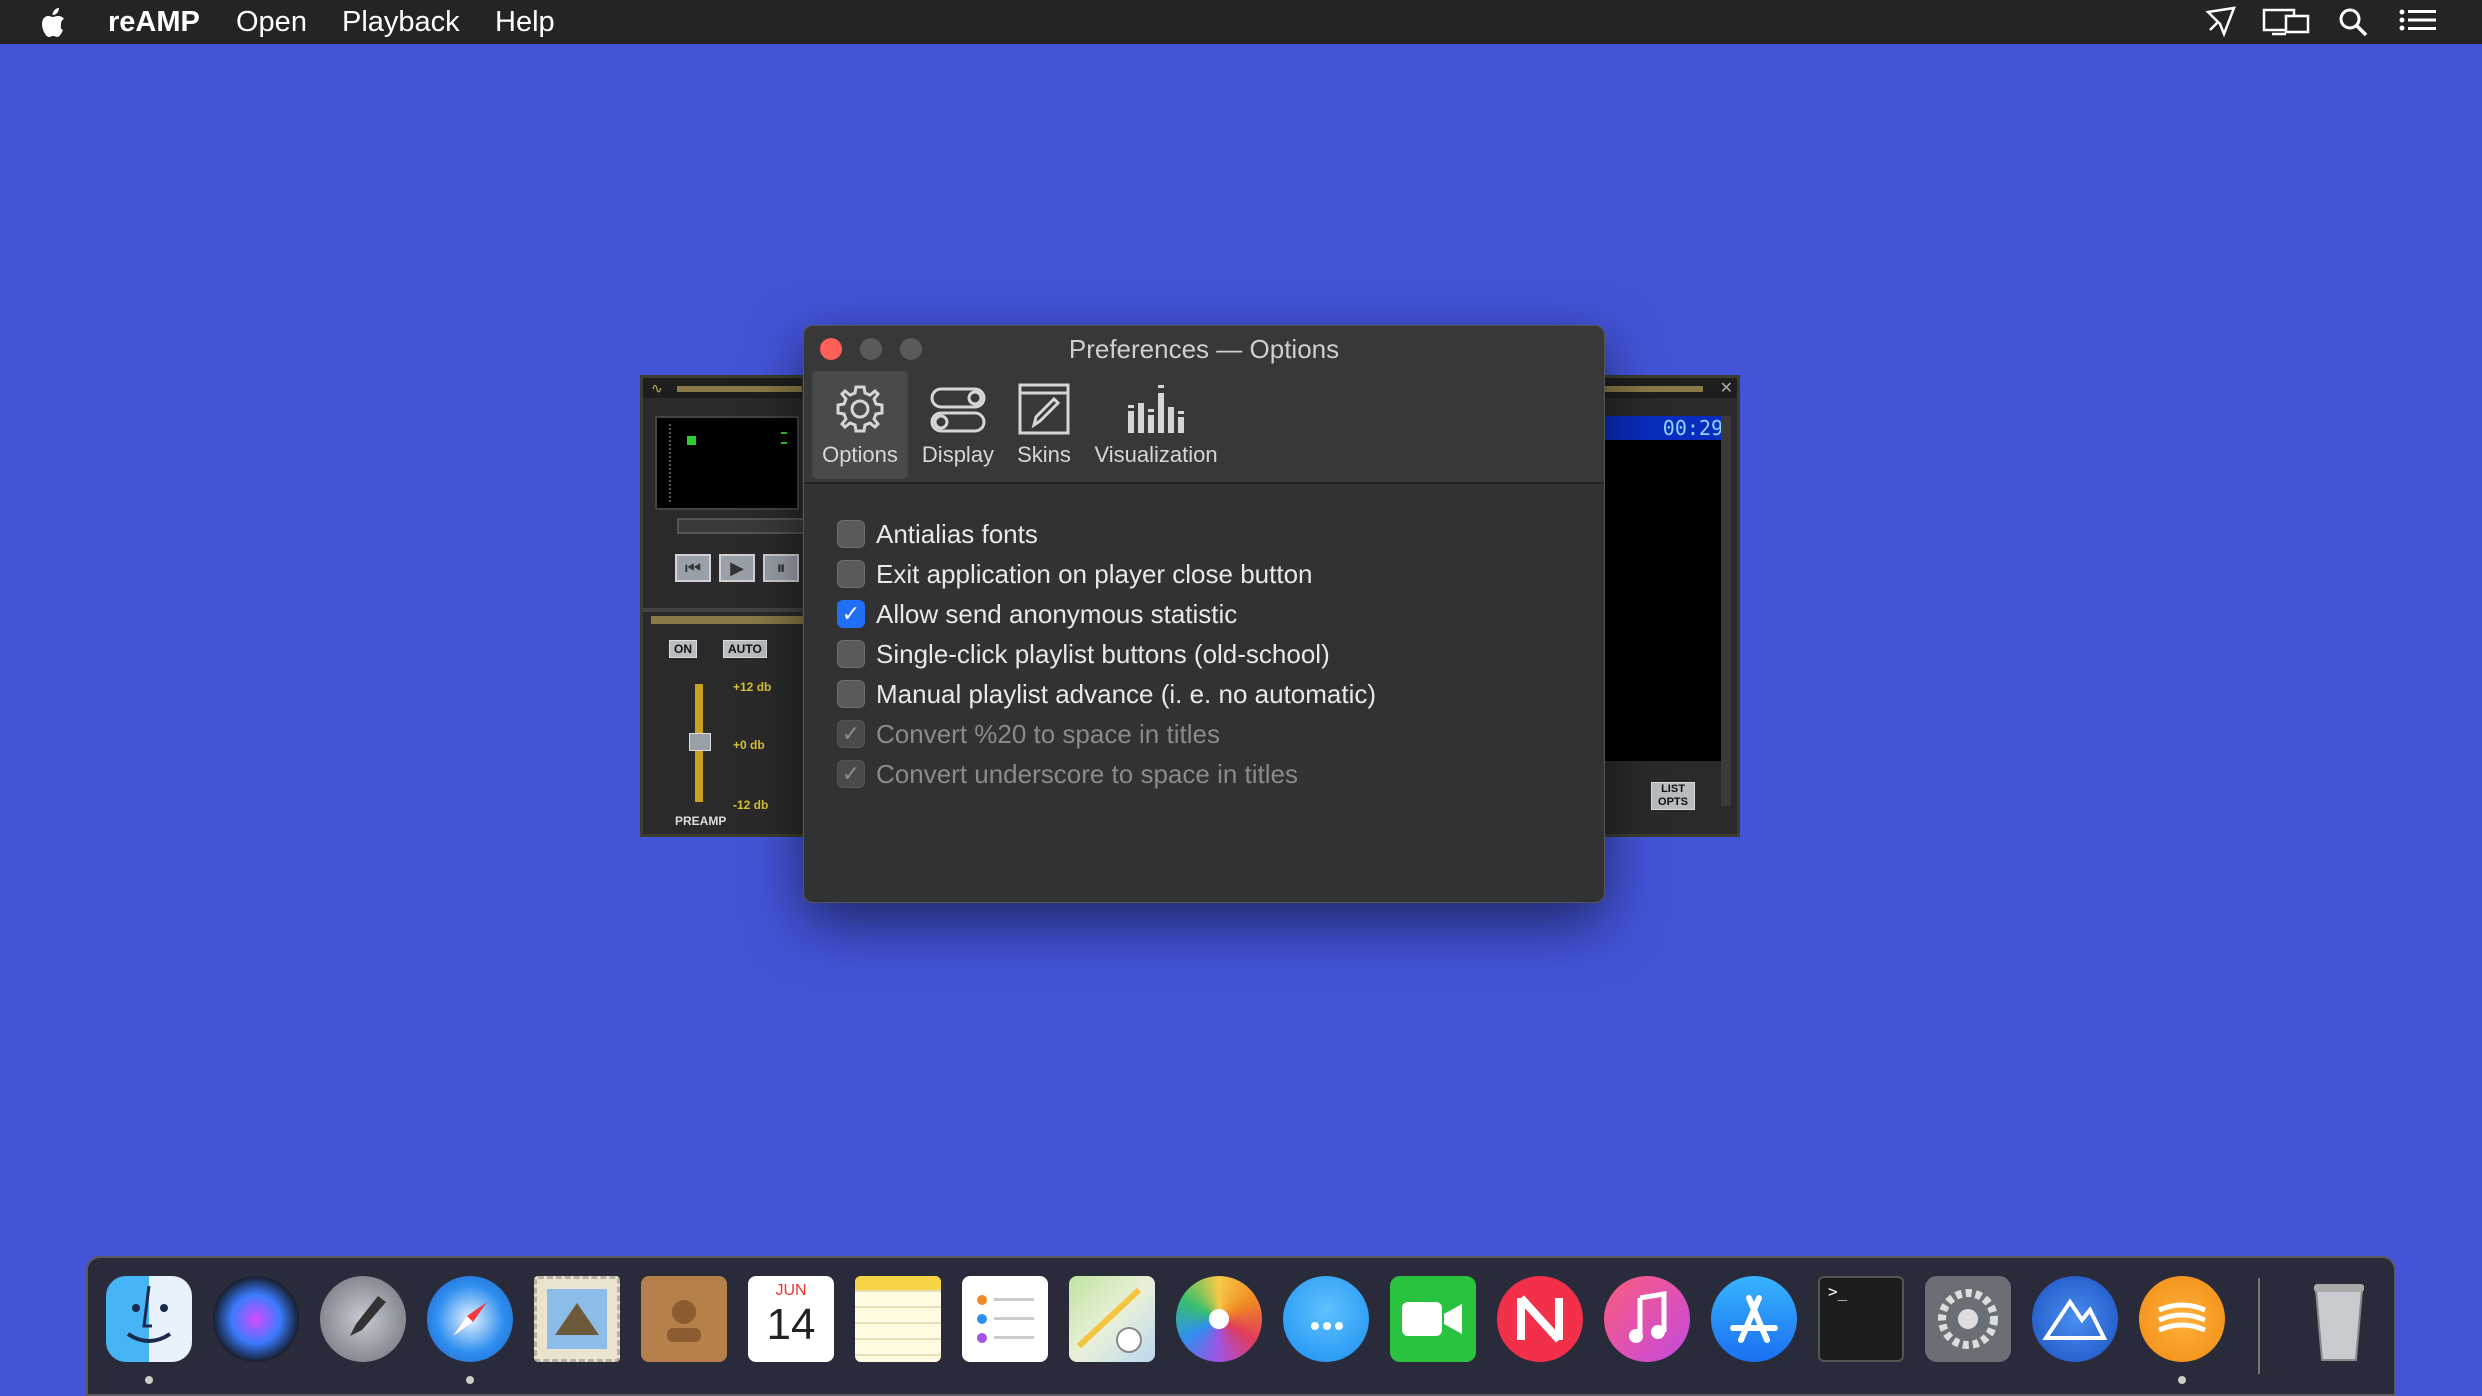  I want to click on eq-minus12-label: -12 db, so click(751, 805).